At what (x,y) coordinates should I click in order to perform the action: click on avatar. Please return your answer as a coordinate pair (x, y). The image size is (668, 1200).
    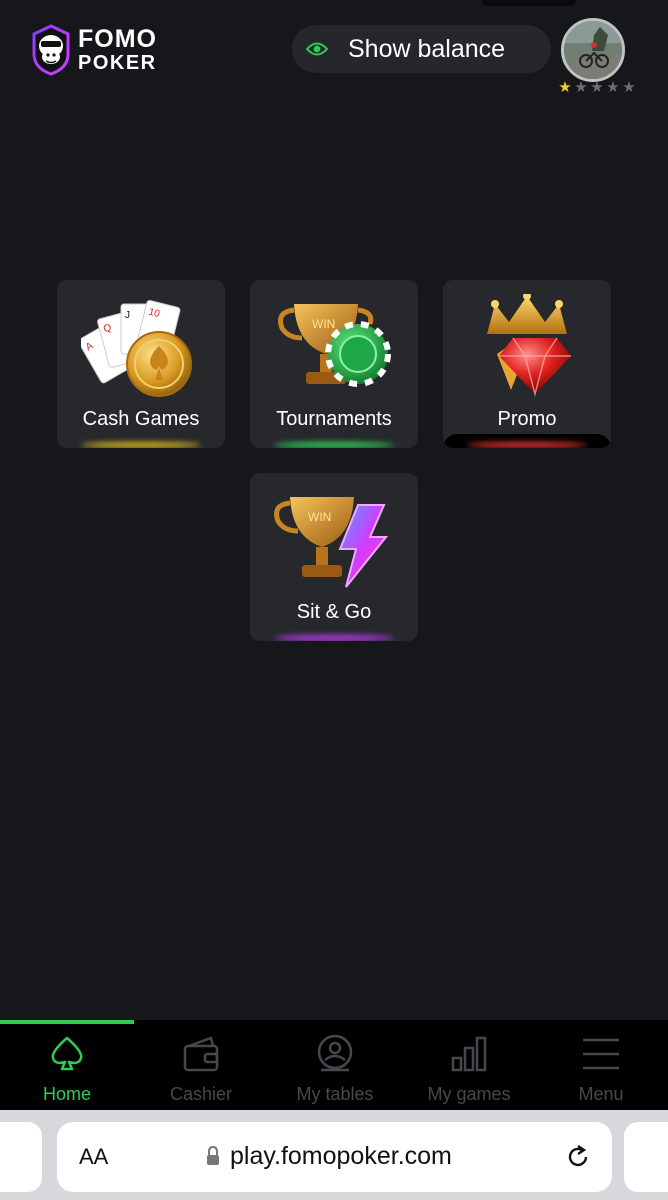
    Looking at the image, I should click on (593, 50).